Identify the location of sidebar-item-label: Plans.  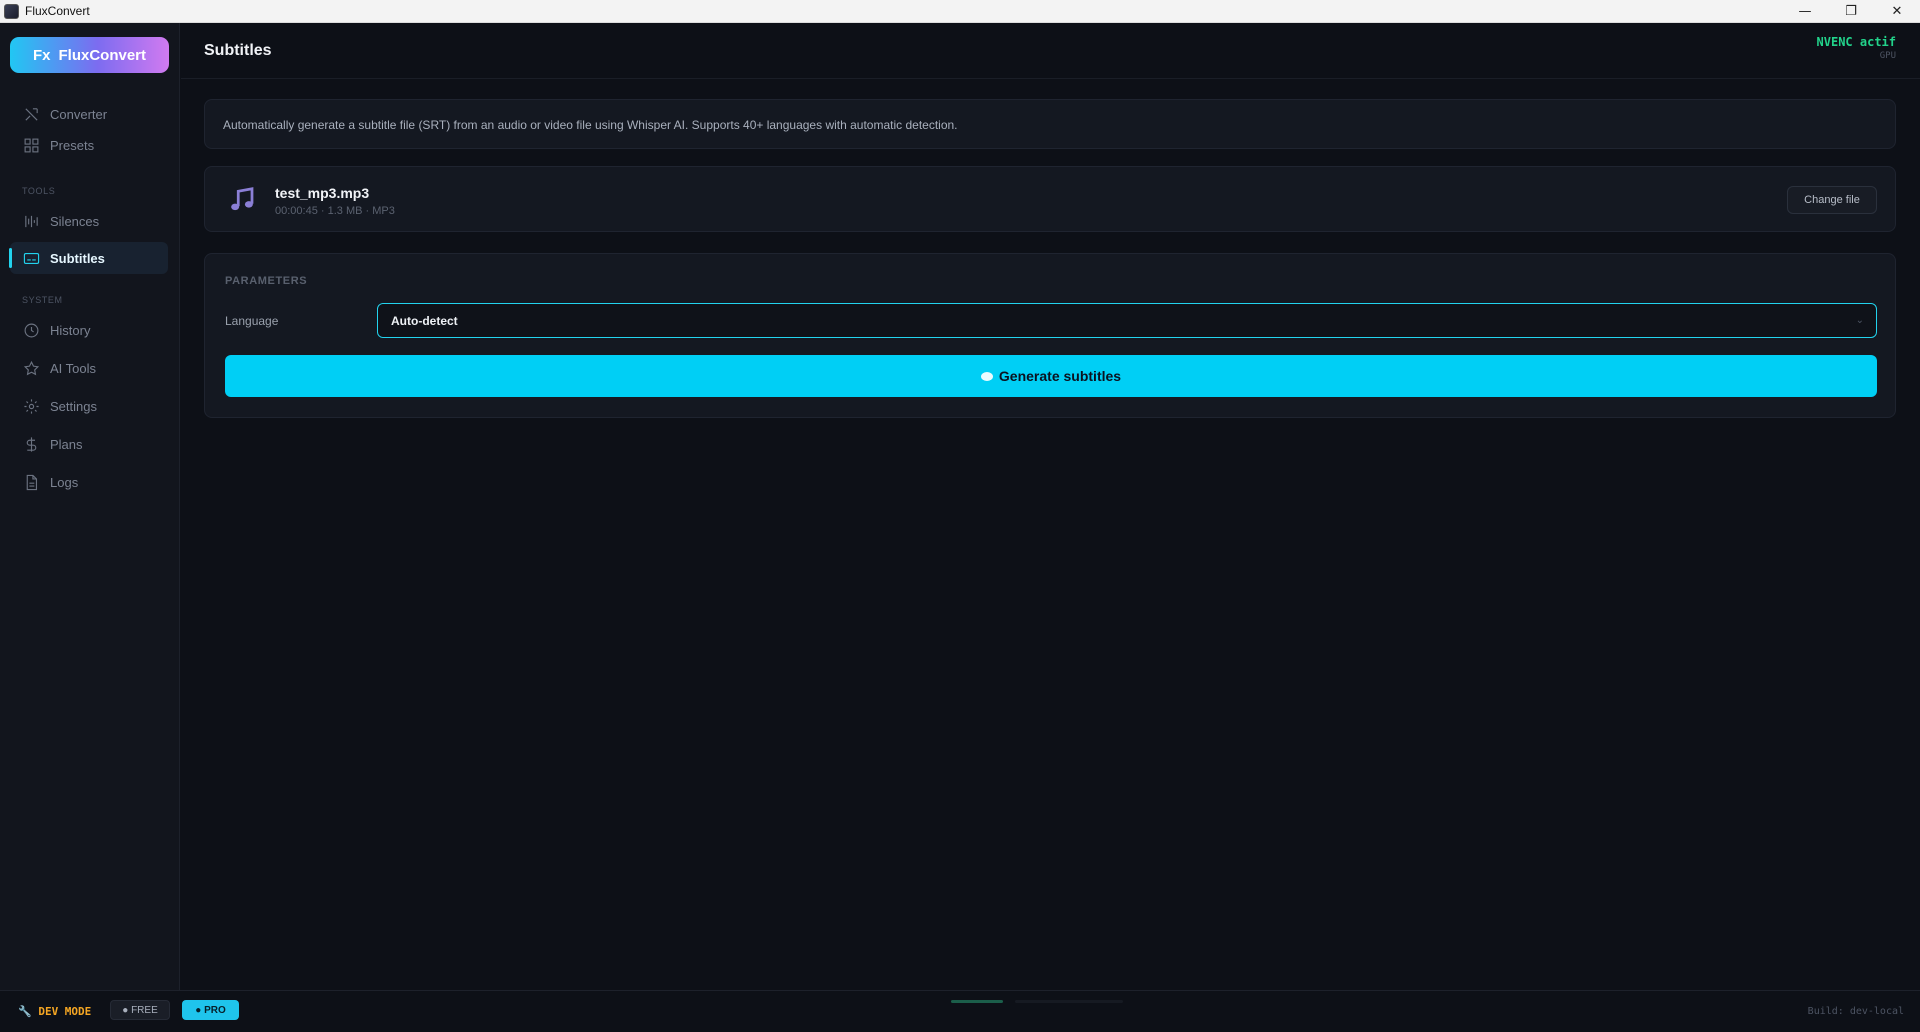
(66, 444).